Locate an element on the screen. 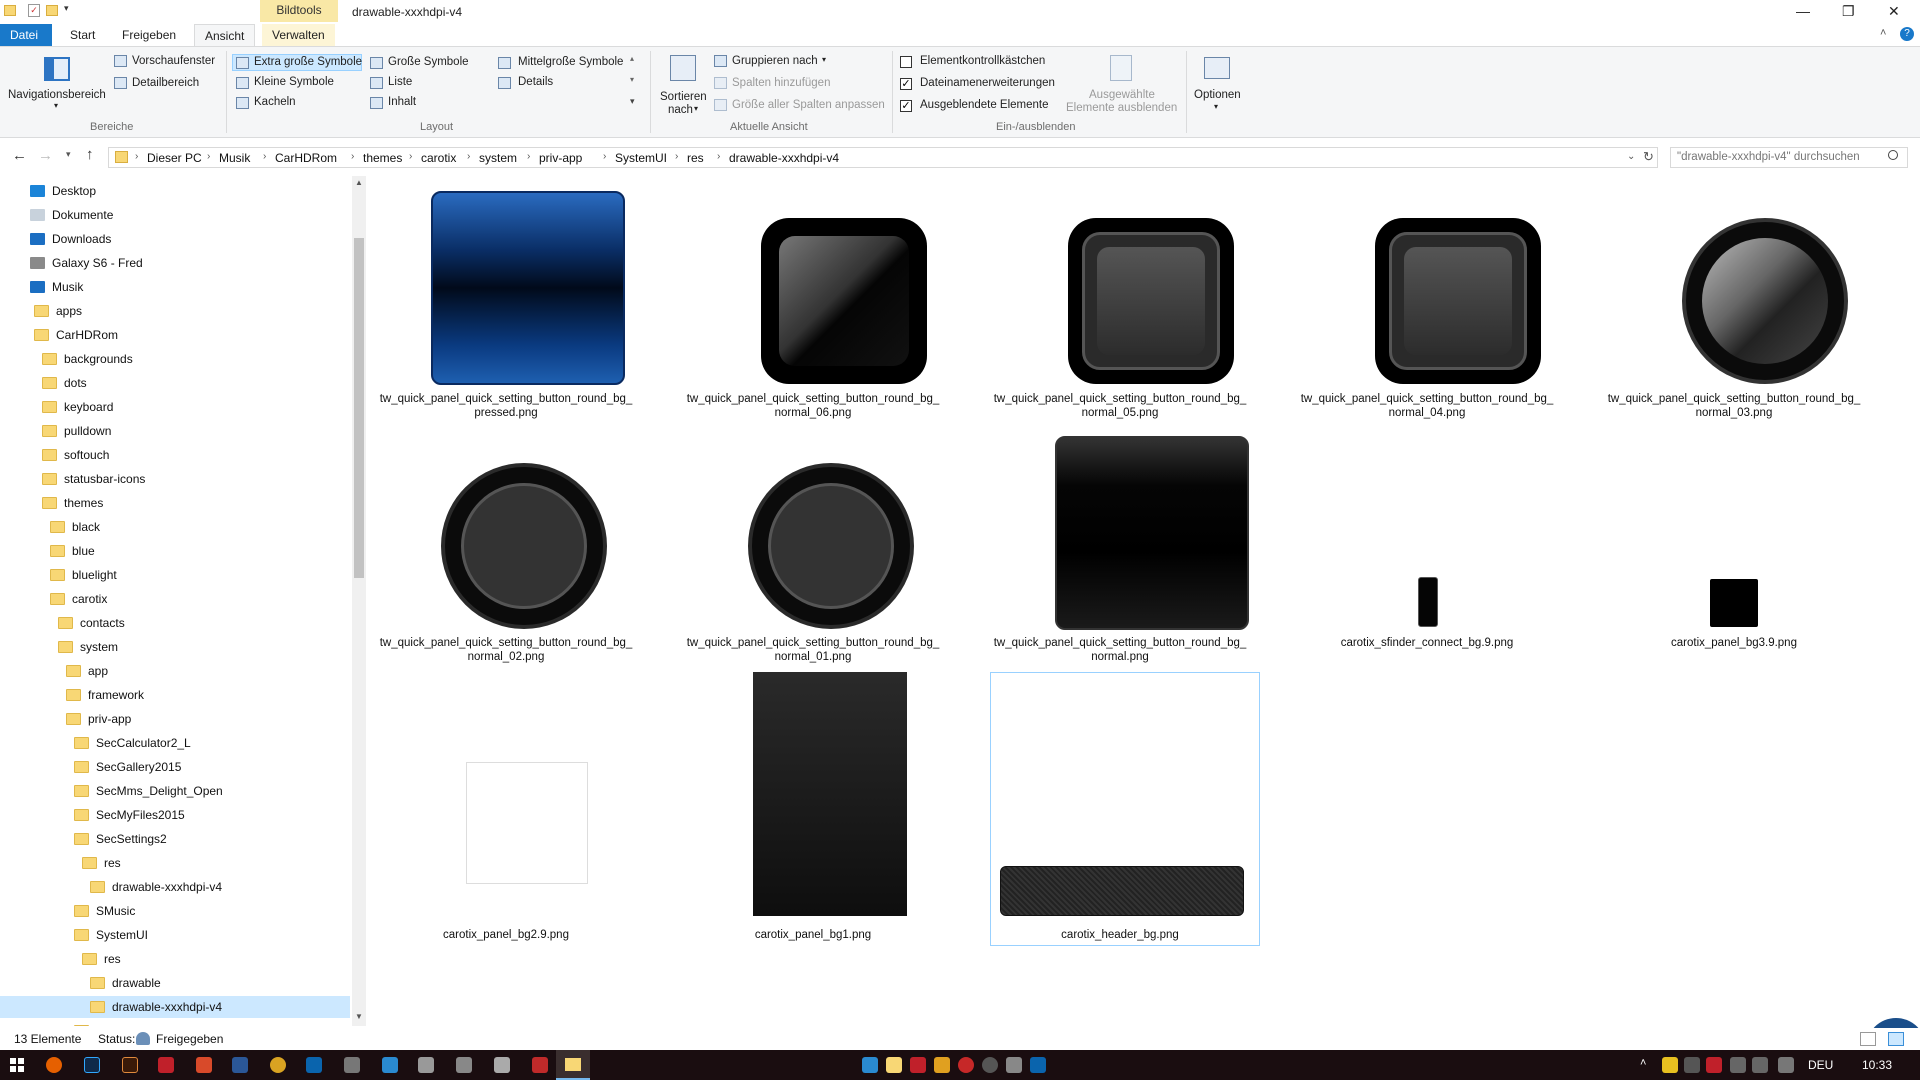  navigation-scrollbar: ▲ ▼ is located at coordinates (359, 601).